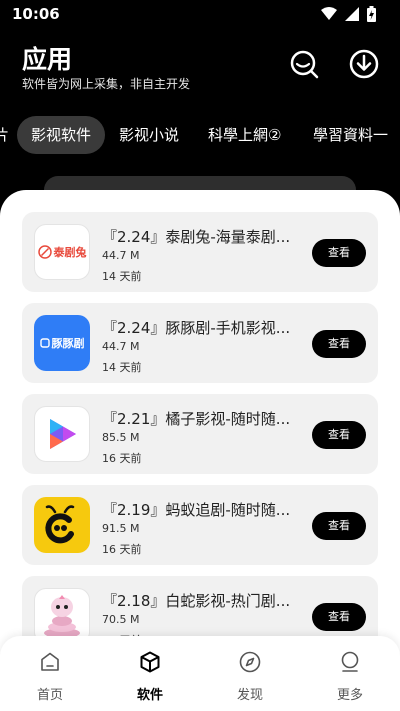 This screenshot has height=711, width=400. I want to click on app-icon-text: 泰剧兔, so click(70, 252).